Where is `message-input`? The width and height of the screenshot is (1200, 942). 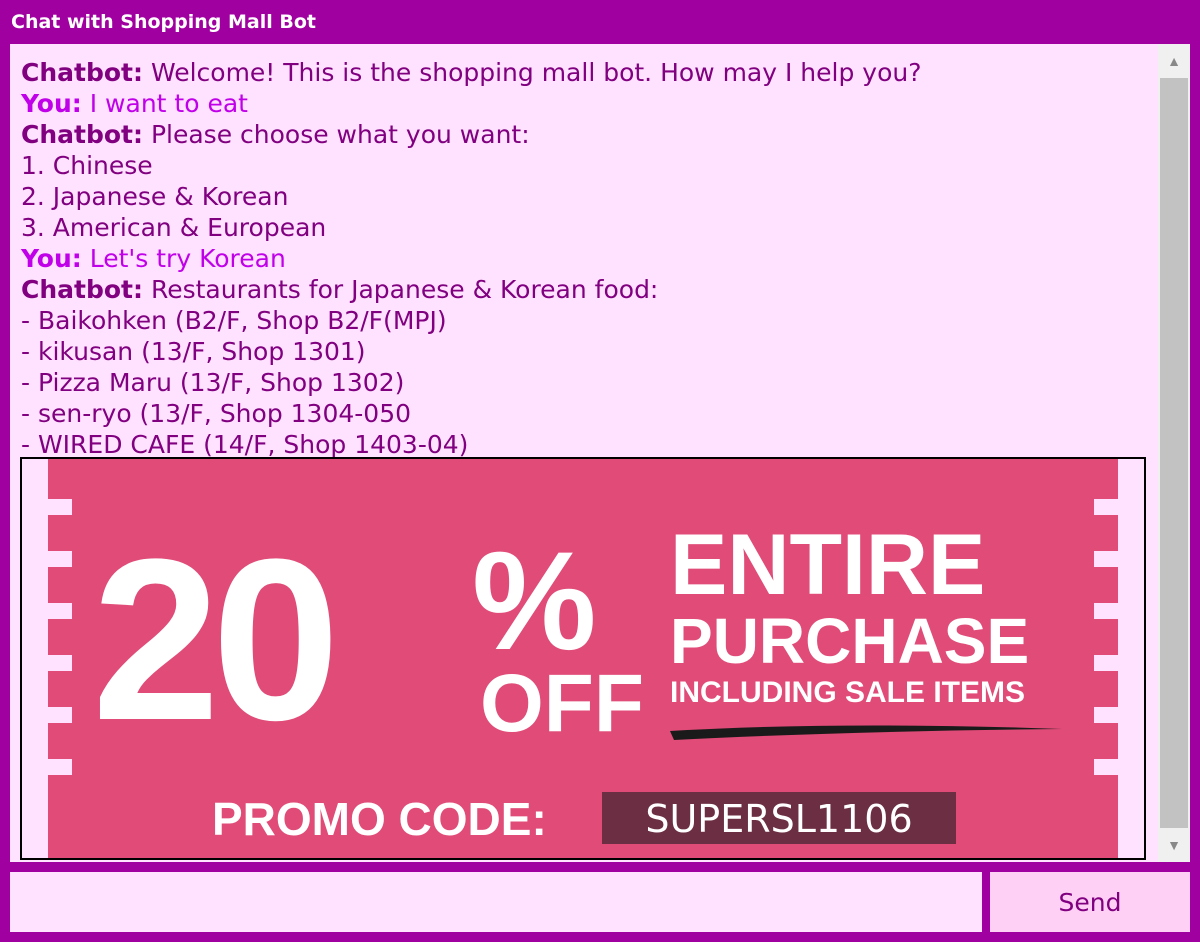 message-input is located at coordinates (496, 902).